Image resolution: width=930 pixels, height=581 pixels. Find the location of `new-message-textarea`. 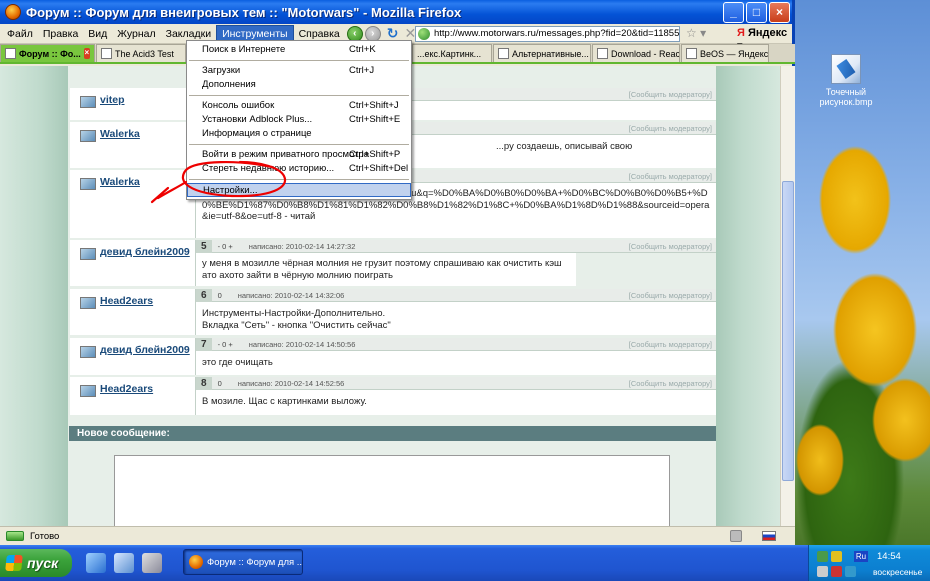

new-message-textarea is located at coordinates (392, 495).